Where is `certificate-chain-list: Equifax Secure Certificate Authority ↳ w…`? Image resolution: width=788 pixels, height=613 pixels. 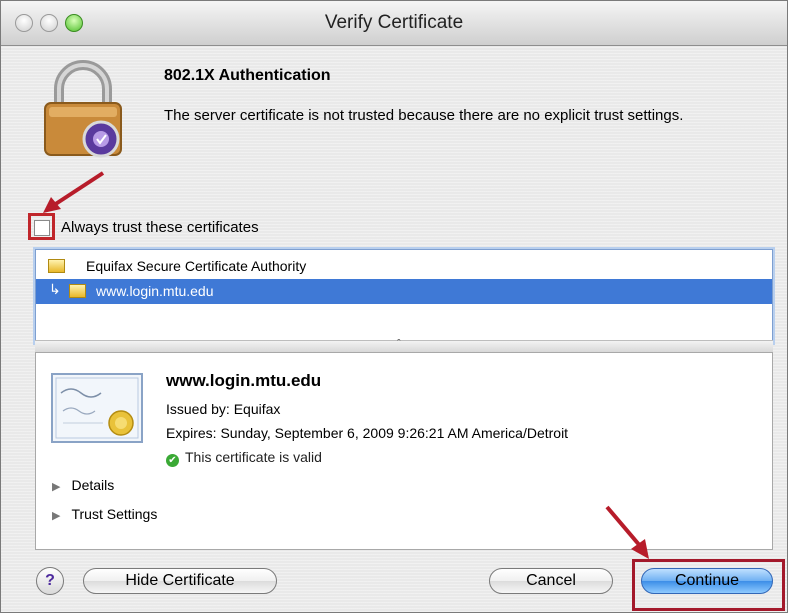
certificate-chain-list: Equifax Secure Certificate Authority ↳ w… is located at coordinates (404, 296).